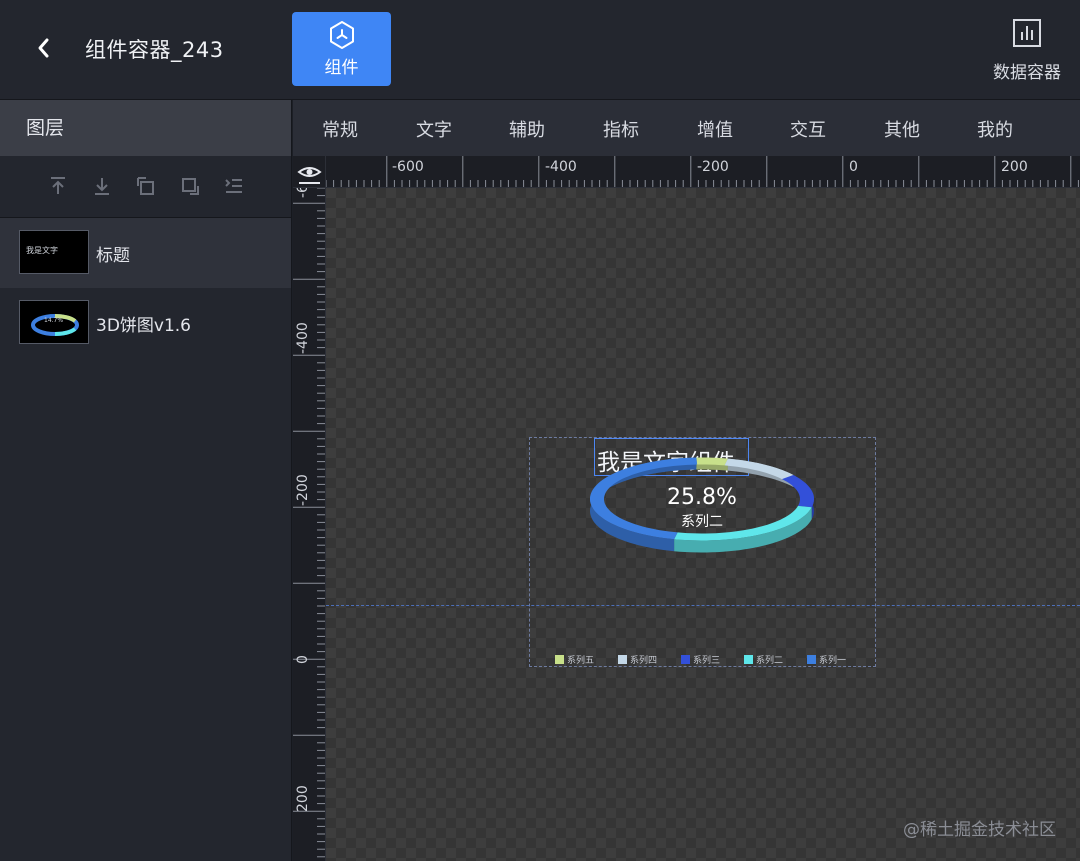 This screenshot has height=861, width=1080. What do you see at coordinates (702, 552) in the screenshot?
I see `3d-donut-chart: 25.8% 系列二` at bounding box center [702, 552].